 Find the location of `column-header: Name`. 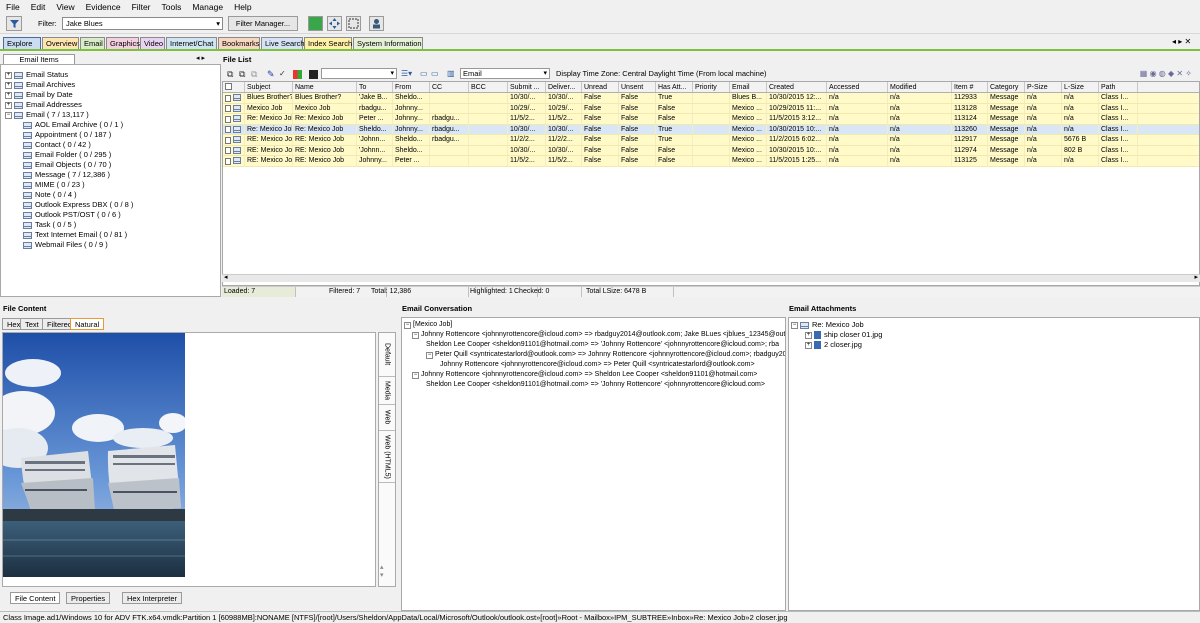

column-header: Name is located at coordinates (325, 87).